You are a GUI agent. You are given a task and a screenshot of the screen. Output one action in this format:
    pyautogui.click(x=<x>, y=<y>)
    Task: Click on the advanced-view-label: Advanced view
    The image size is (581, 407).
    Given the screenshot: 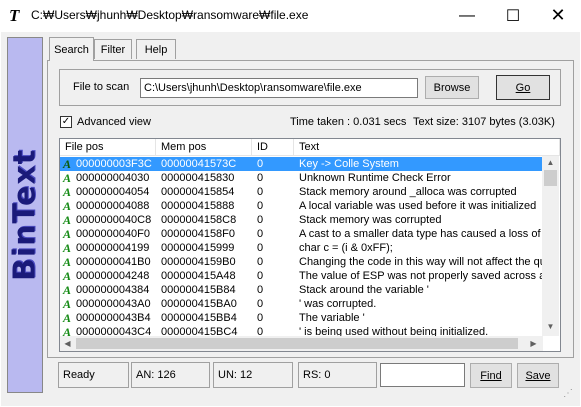 What is the action you would take?
    pyautogui.click(x=114, y=122)
    